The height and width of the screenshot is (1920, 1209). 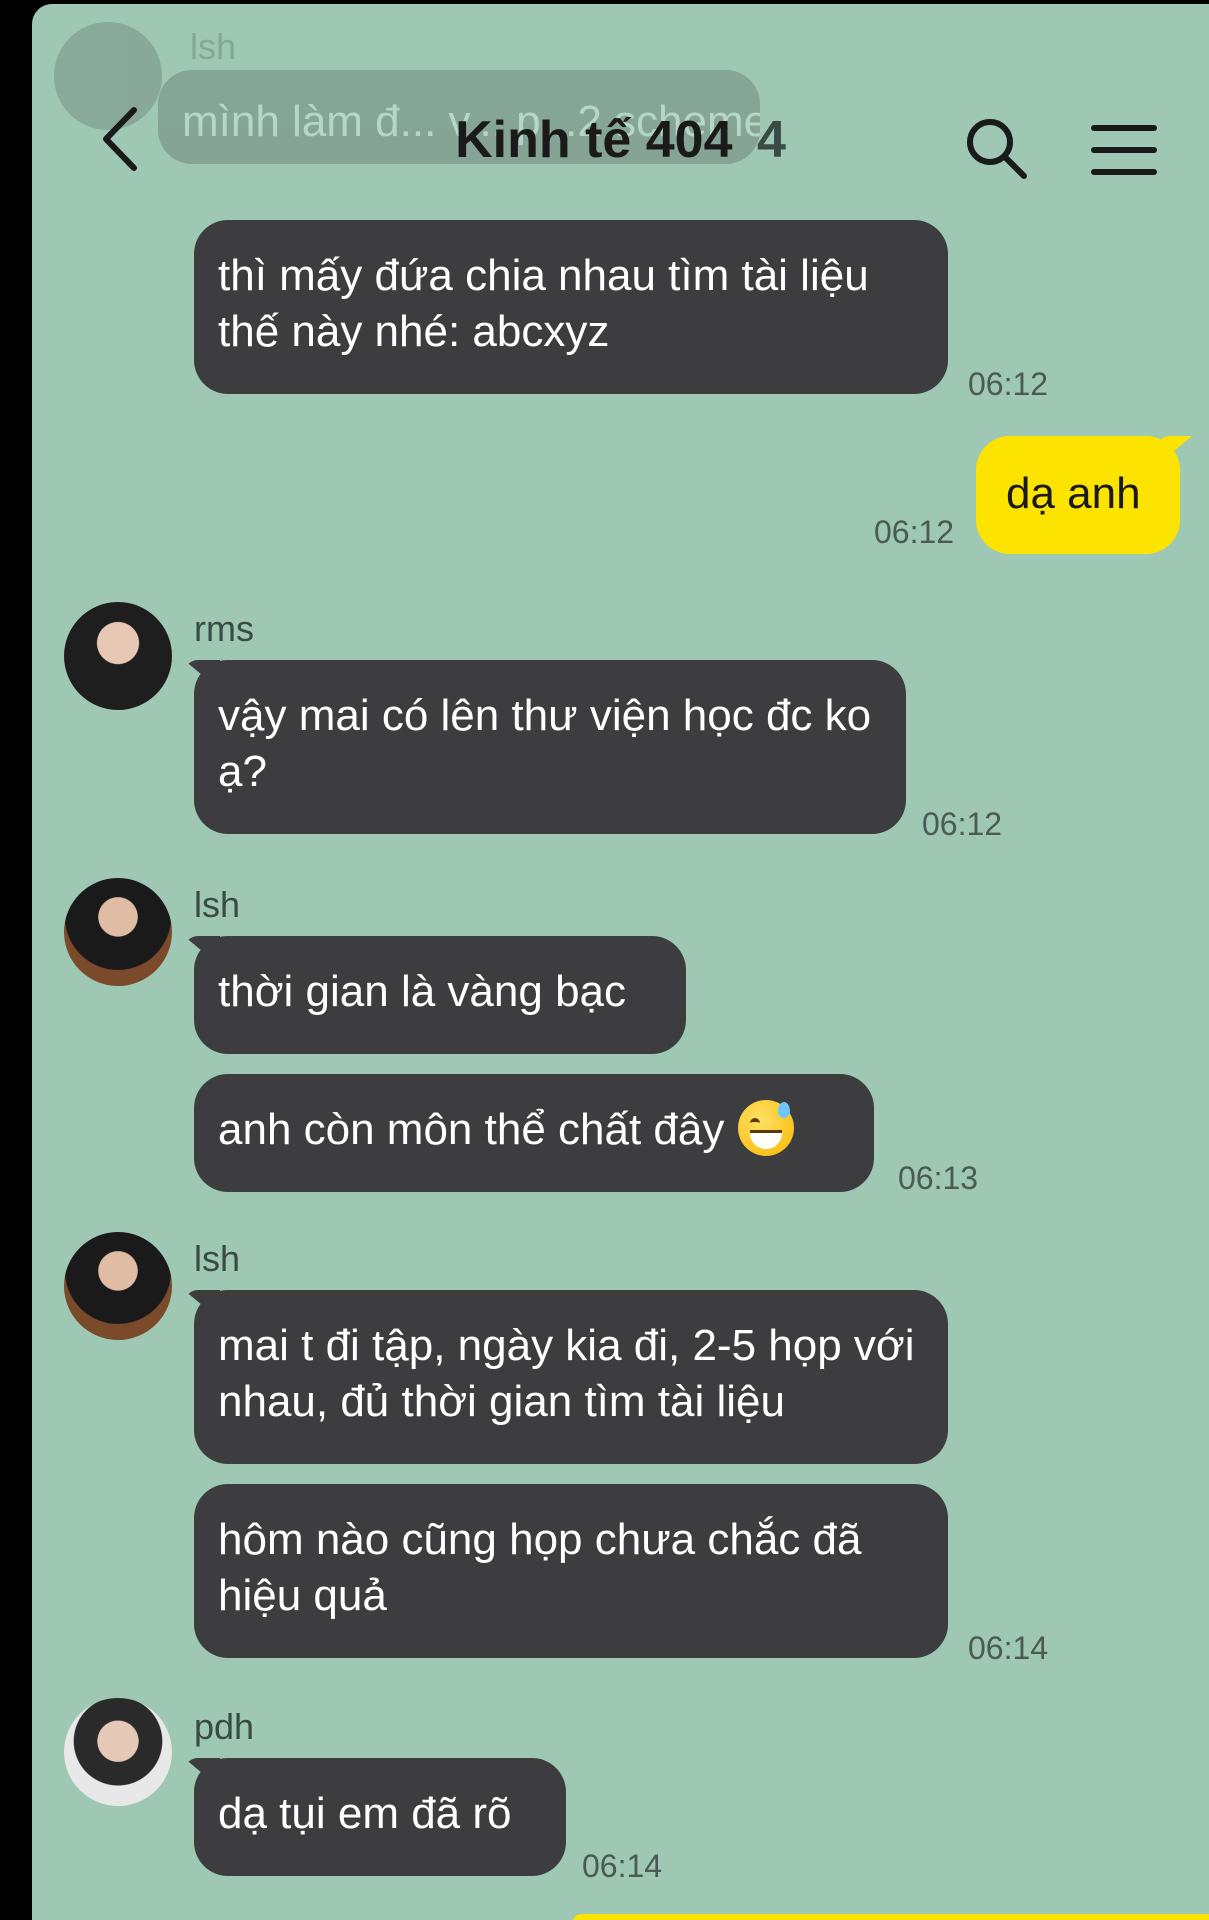 What do you see at coordinates (550, 747) in the screenshot?
I see `message-bubble: vậy mai có lên thư viện học đc ko ạ?` at bounding box center [550, 747].